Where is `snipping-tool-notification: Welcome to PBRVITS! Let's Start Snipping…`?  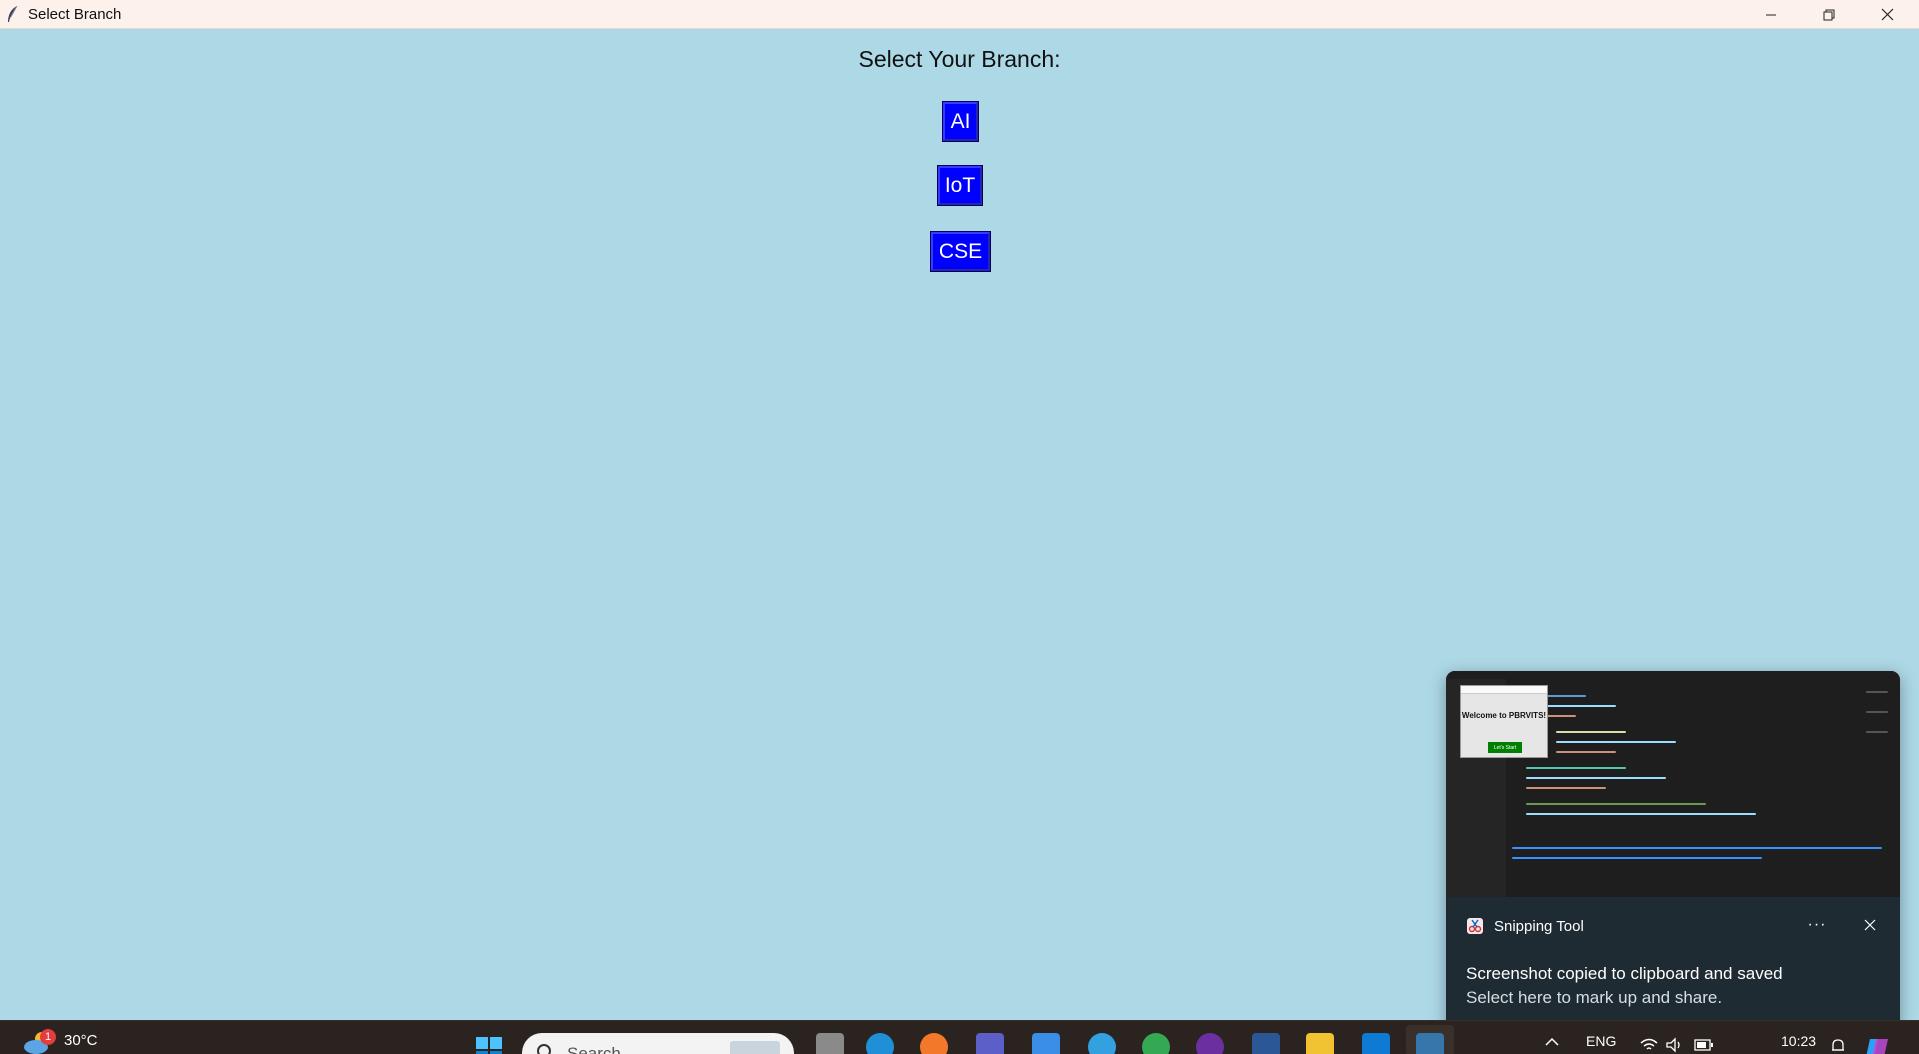 snipping-tool-notification: Welcome to PBRVITS! Let's Start Snipping… is located at coordinates (1673, 852).